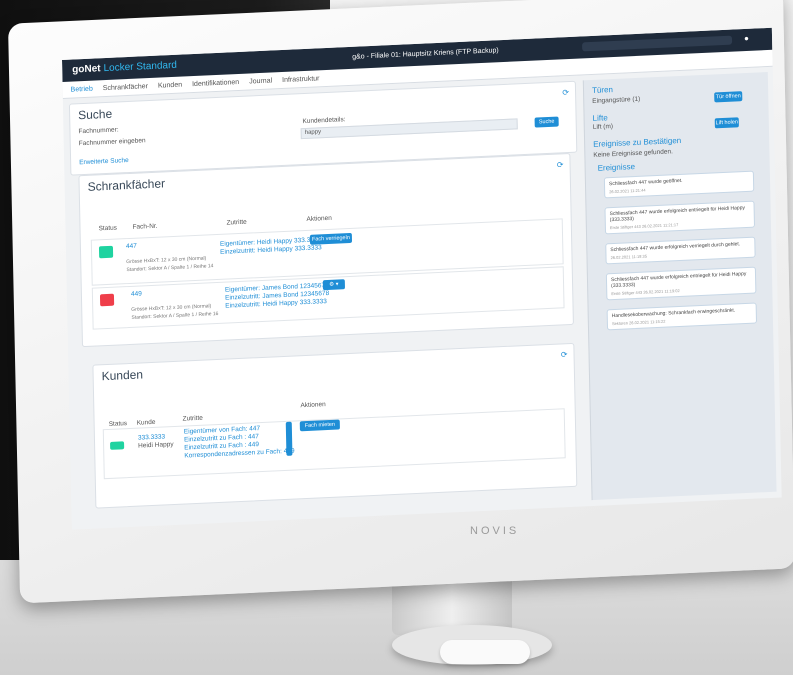  What do you see at coordinates (98, 131) in the screenshot?
I see `fach-label: Fachnummer:` at bounding box center [98, 131].